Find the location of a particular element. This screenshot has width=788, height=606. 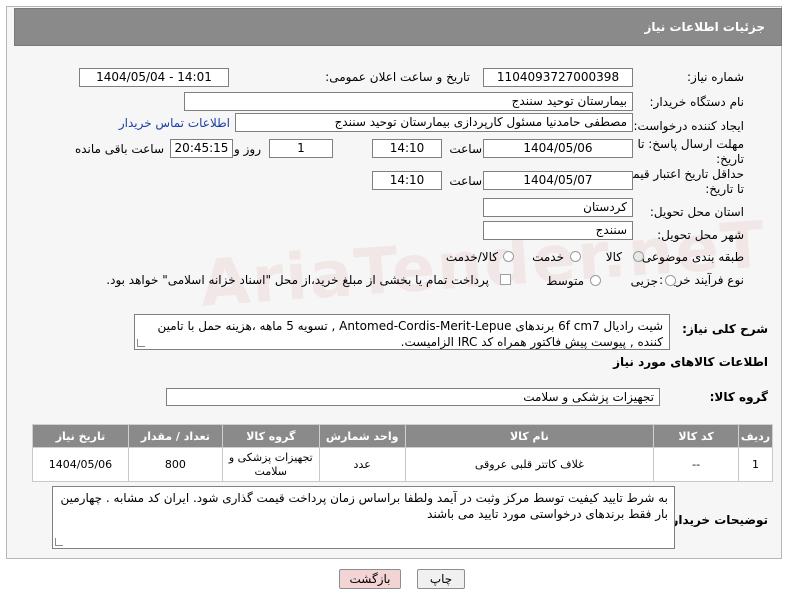

page-title: جزئیات اطلاعات نیاز is located at coordinates (704, 27).